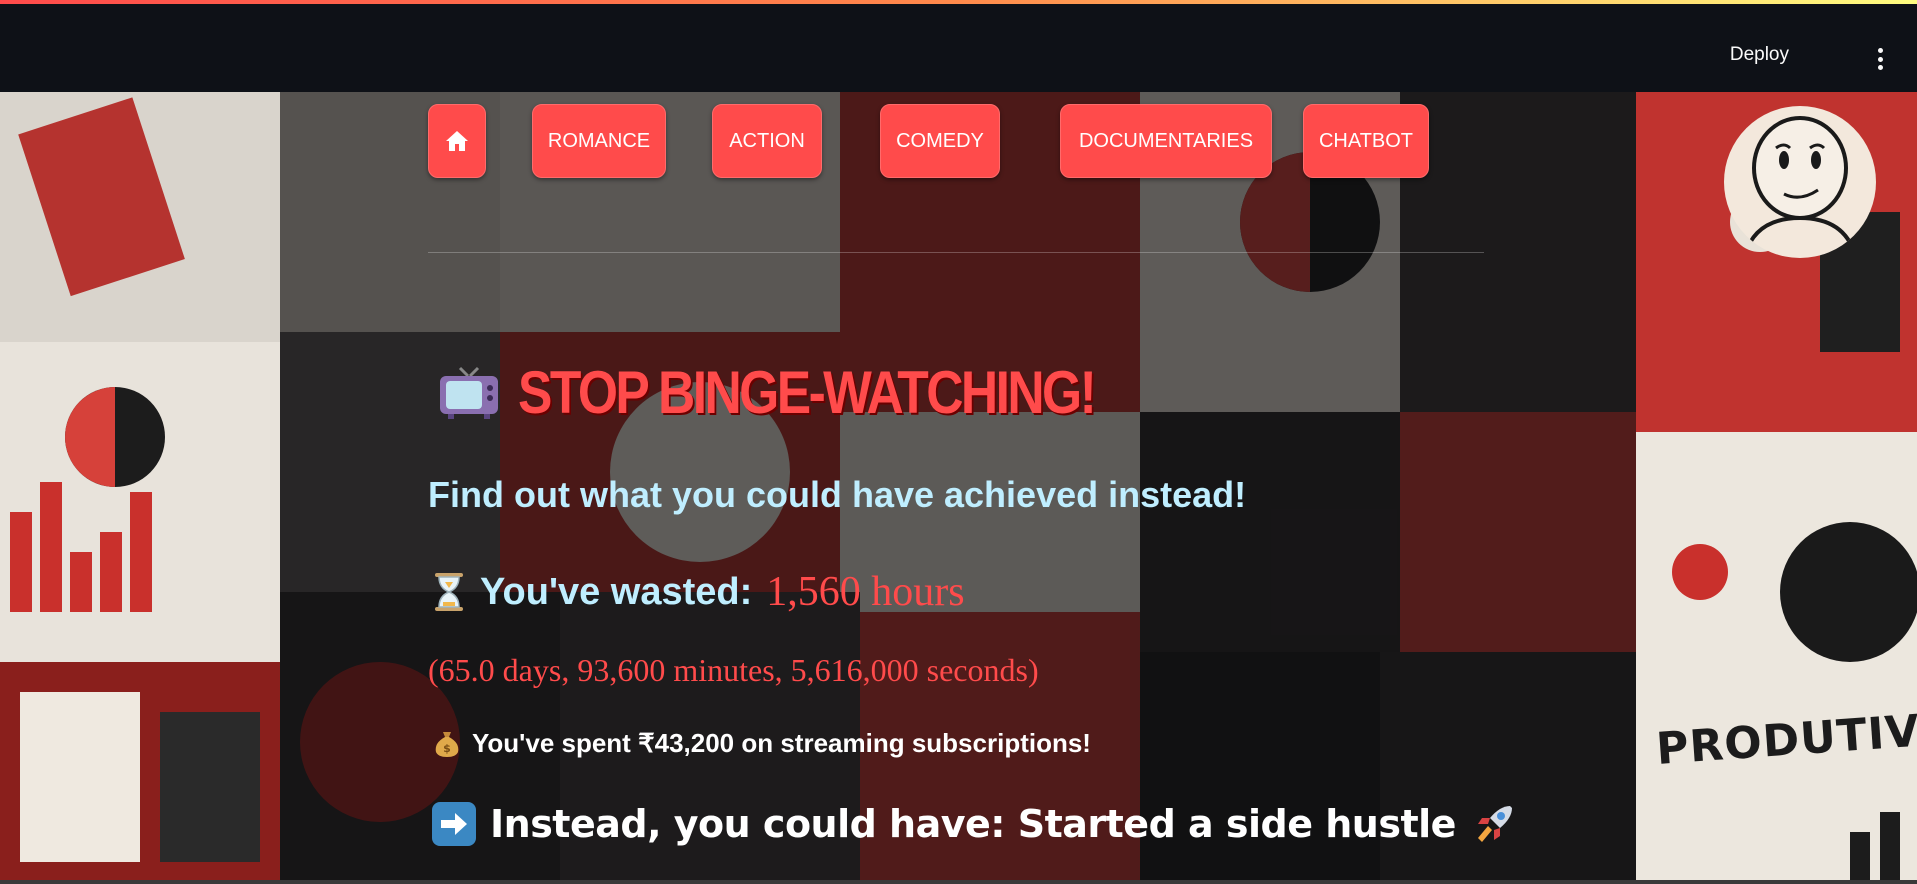 This screenshot has height=884, width=1917. I want to click on nav-comedy-button: COMEDY, so click(940, 141).